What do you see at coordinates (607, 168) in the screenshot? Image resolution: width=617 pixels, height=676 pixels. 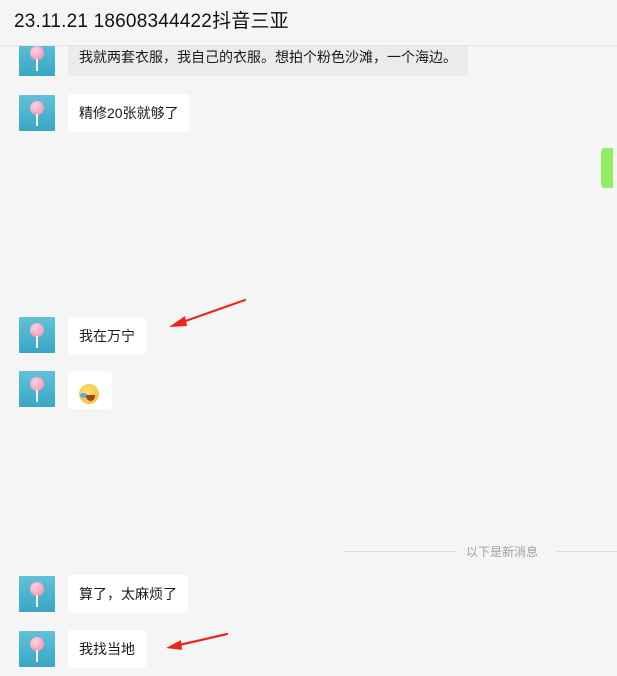 I see `self-message-bubble-edge` at bounding box center [607, 168].